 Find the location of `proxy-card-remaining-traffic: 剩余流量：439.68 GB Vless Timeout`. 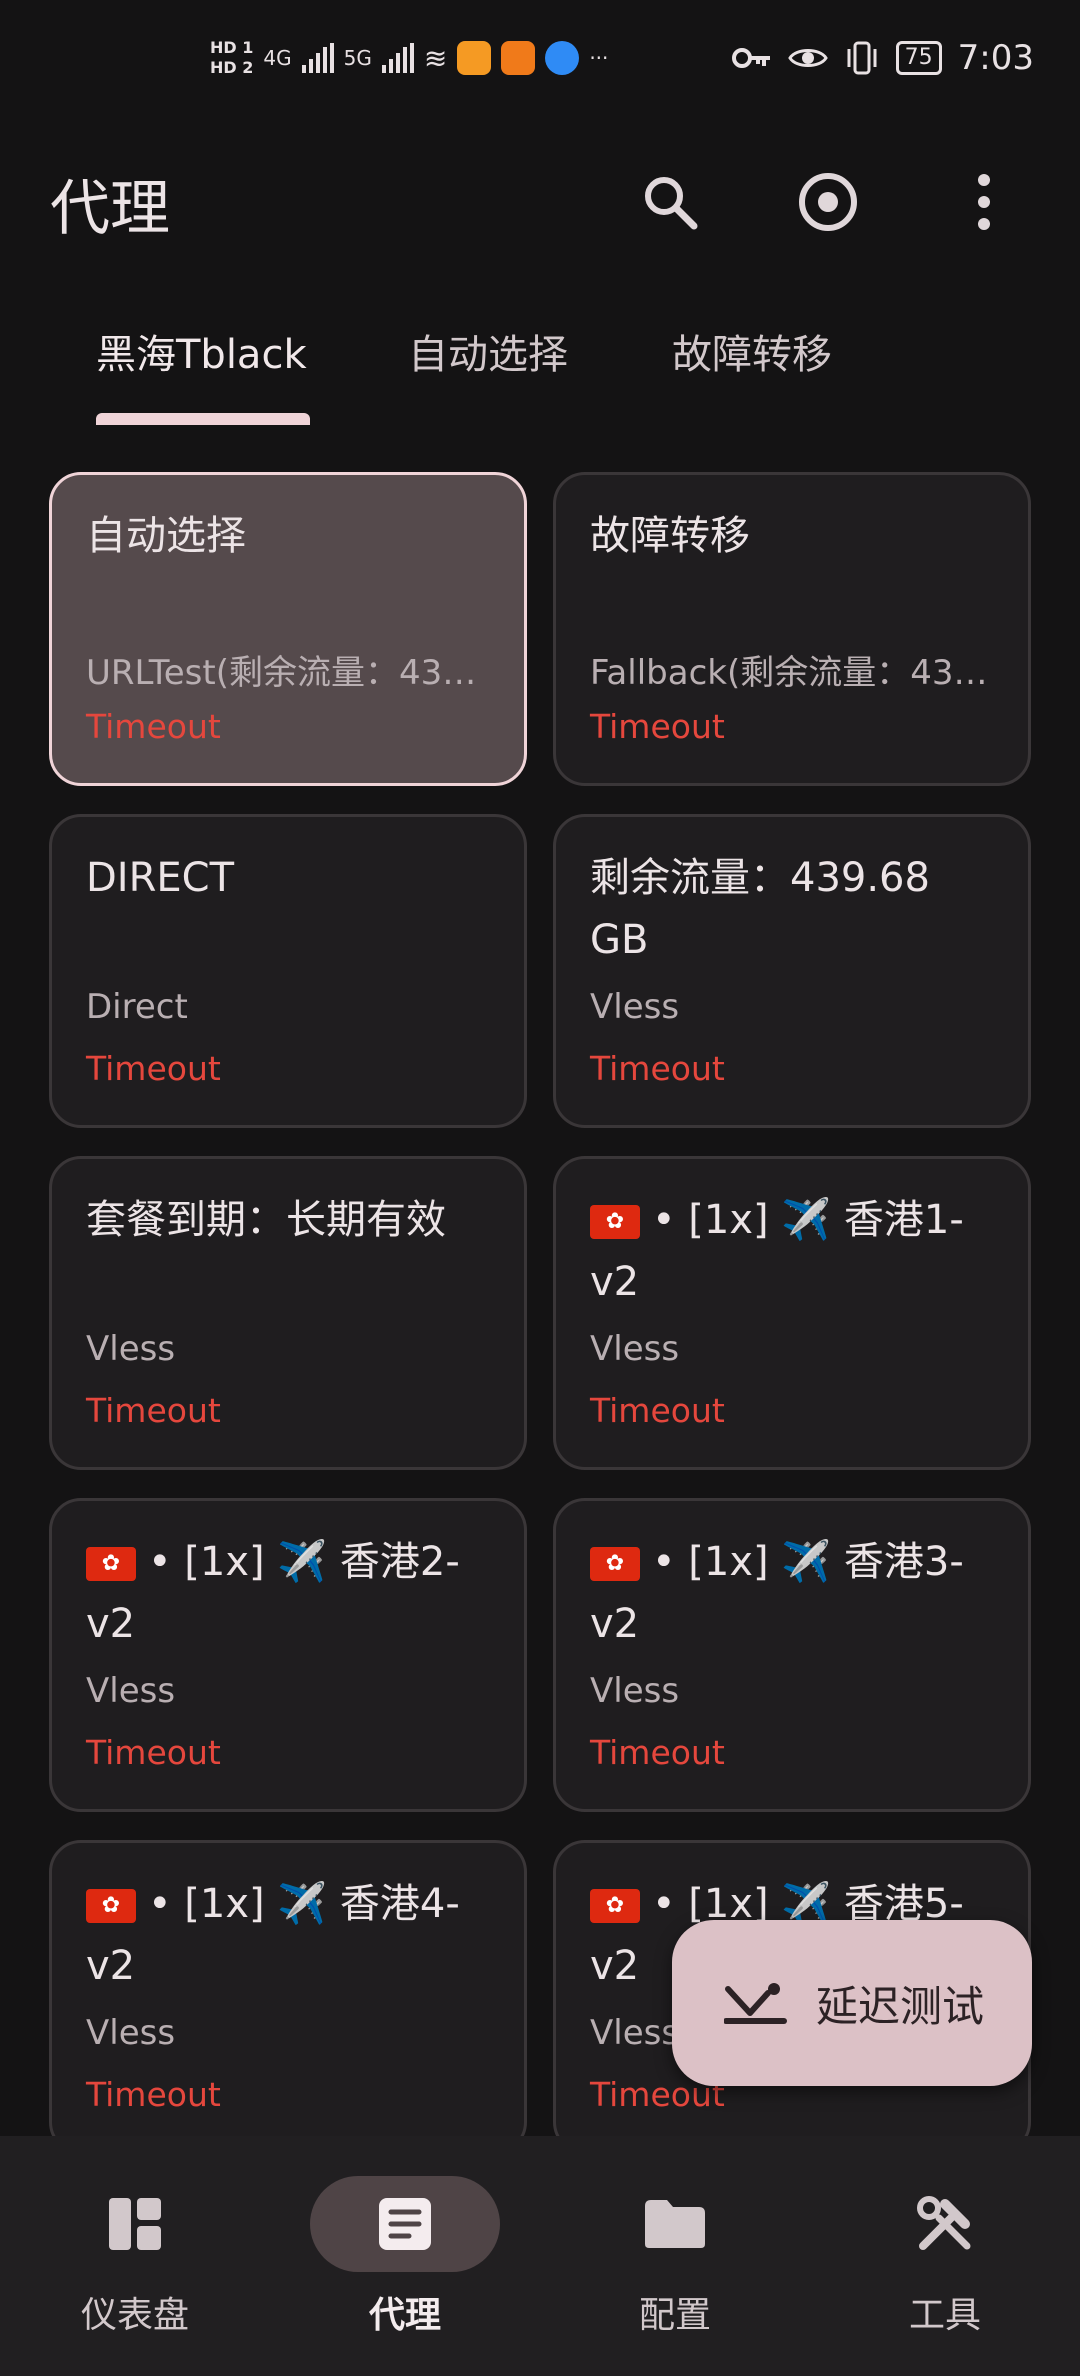

proxy-card-remaining-traffic: 剩余流量：439.68 GB Vless Timeout is located at coordinates (792, 971).